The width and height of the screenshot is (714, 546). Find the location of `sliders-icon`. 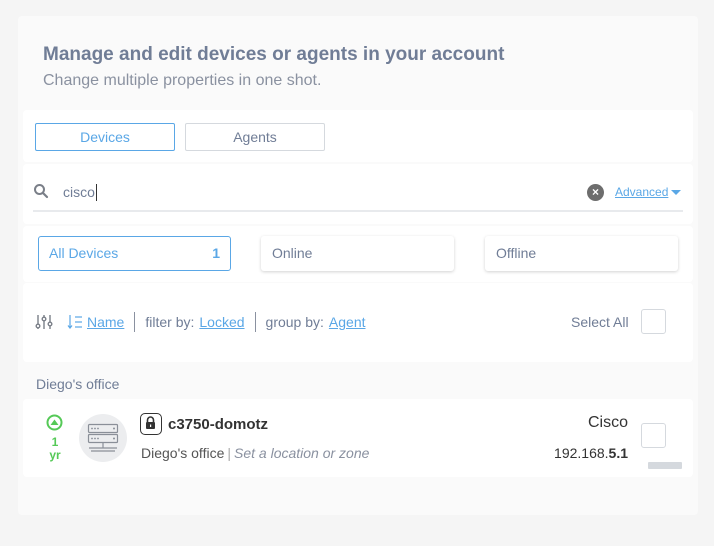

sliders-icon is located at coordinates (44, 322).